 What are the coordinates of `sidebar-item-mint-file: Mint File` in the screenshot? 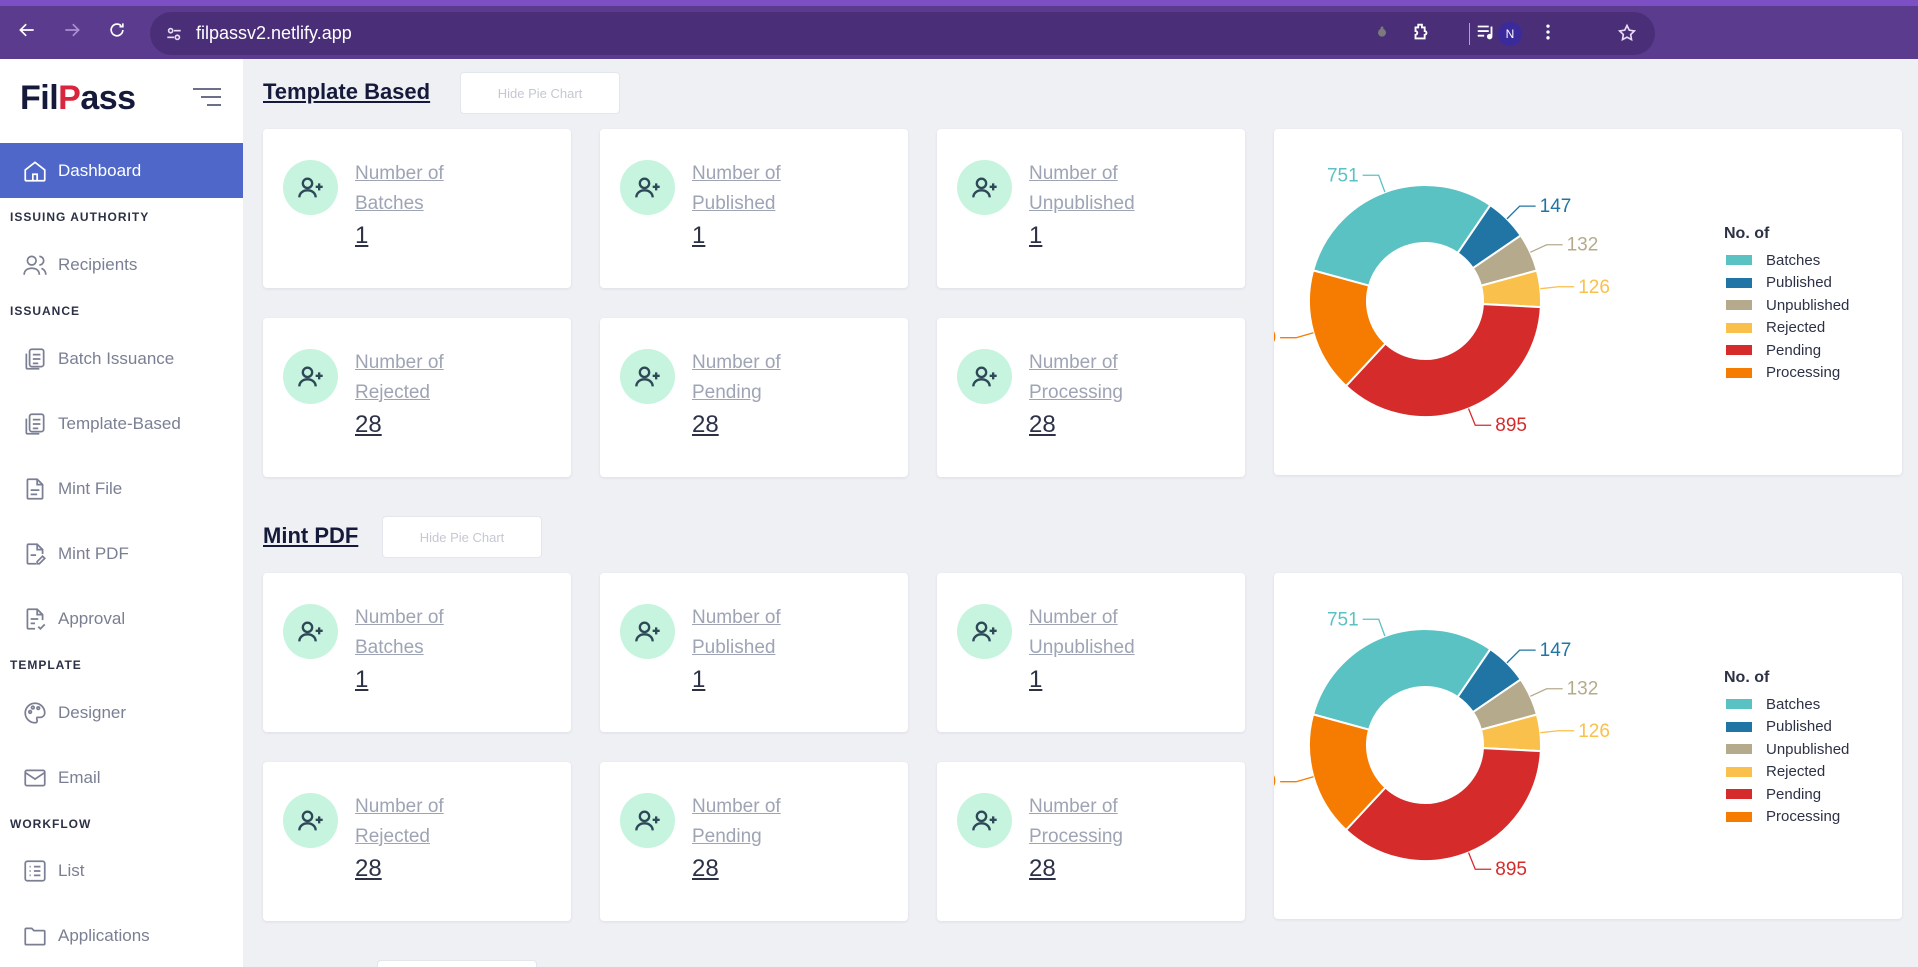 It's located at (121, 488).